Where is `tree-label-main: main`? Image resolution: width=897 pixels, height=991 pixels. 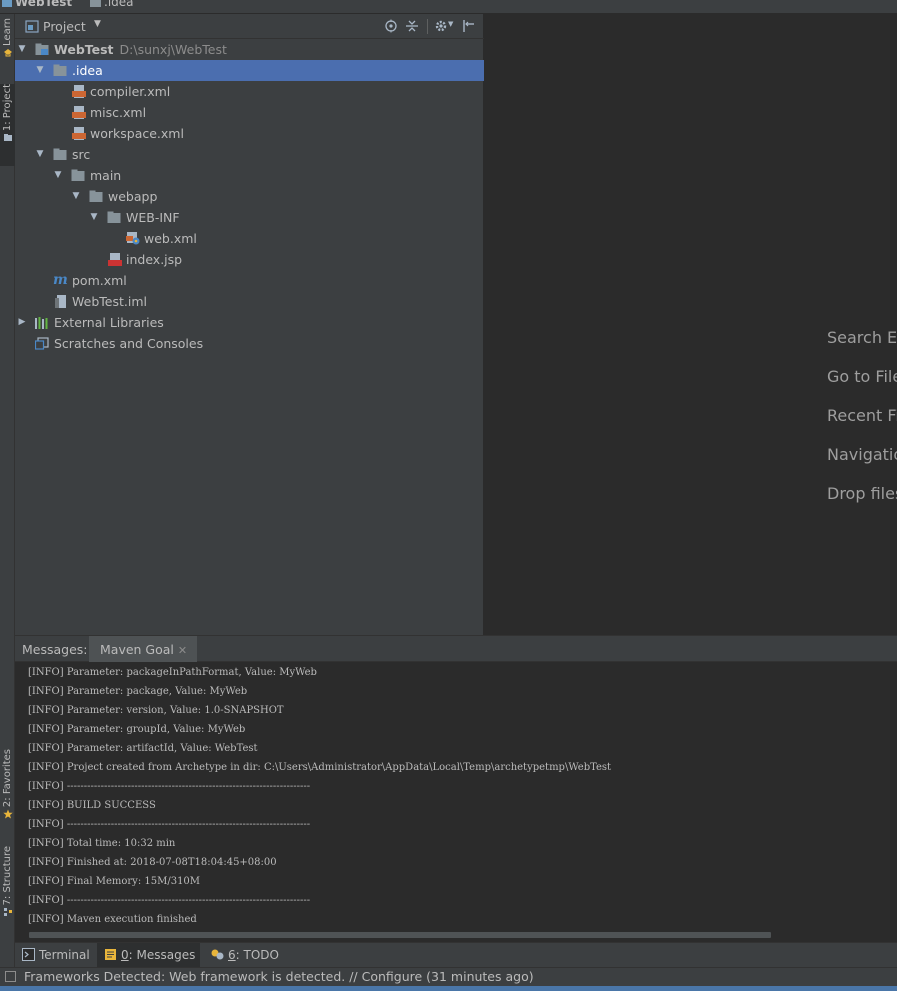
tree-label-main: main is located at coordinates (106, 175).